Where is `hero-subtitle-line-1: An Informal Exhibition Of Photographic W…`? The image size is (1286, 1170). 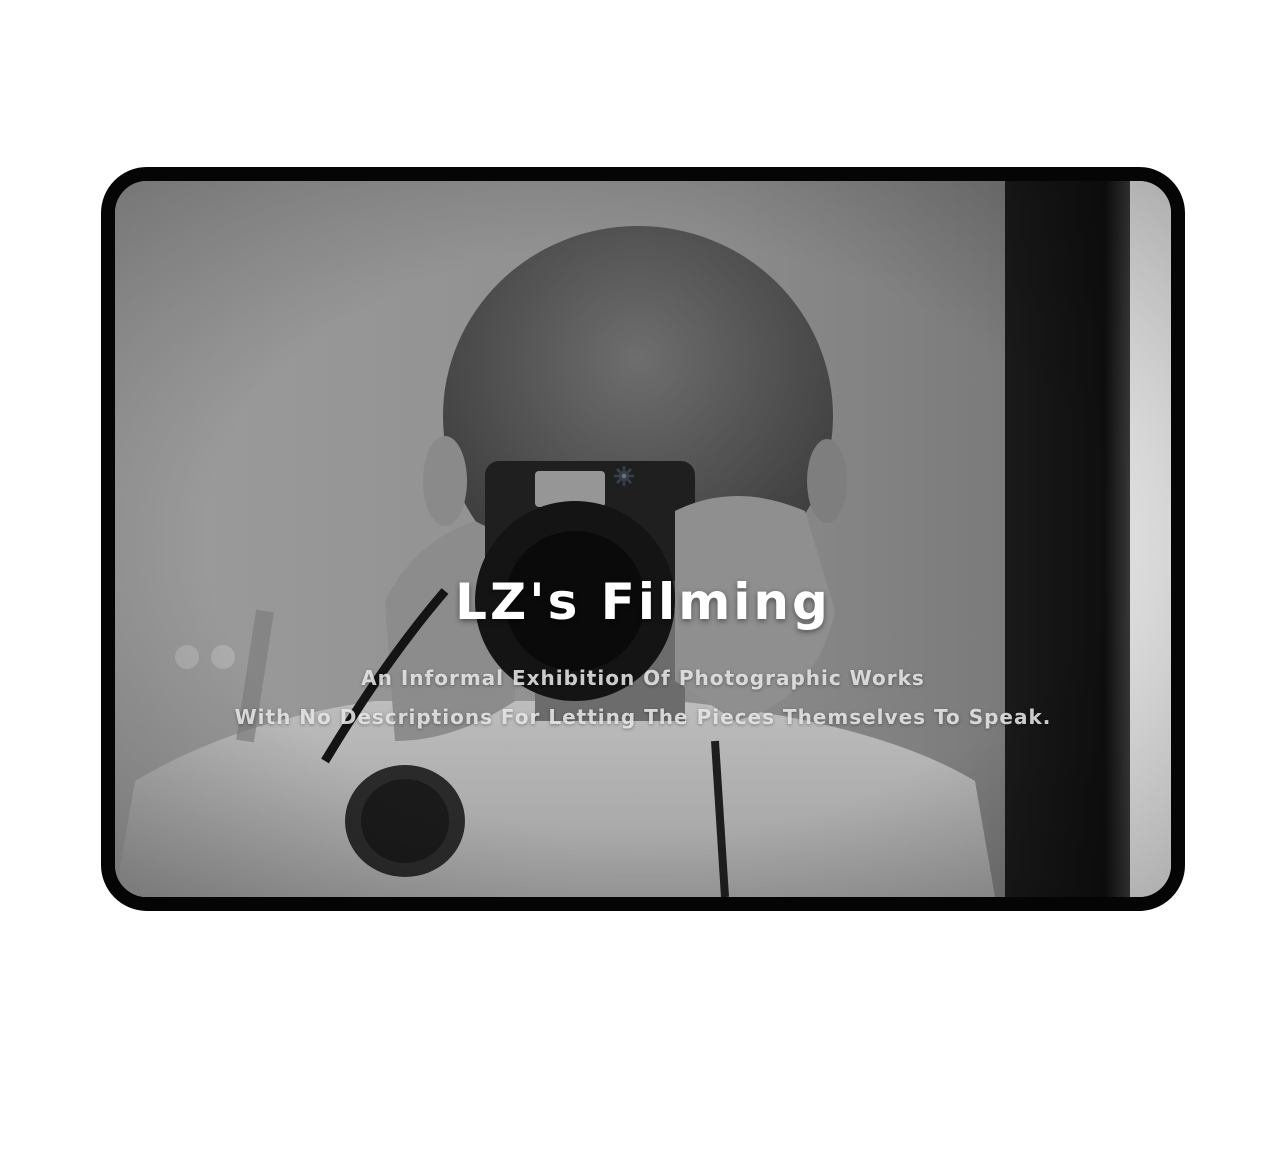
hero-subtitle-line-1: An Informal Exhibition Of Photographic W… is located at coordinates (643, 678).